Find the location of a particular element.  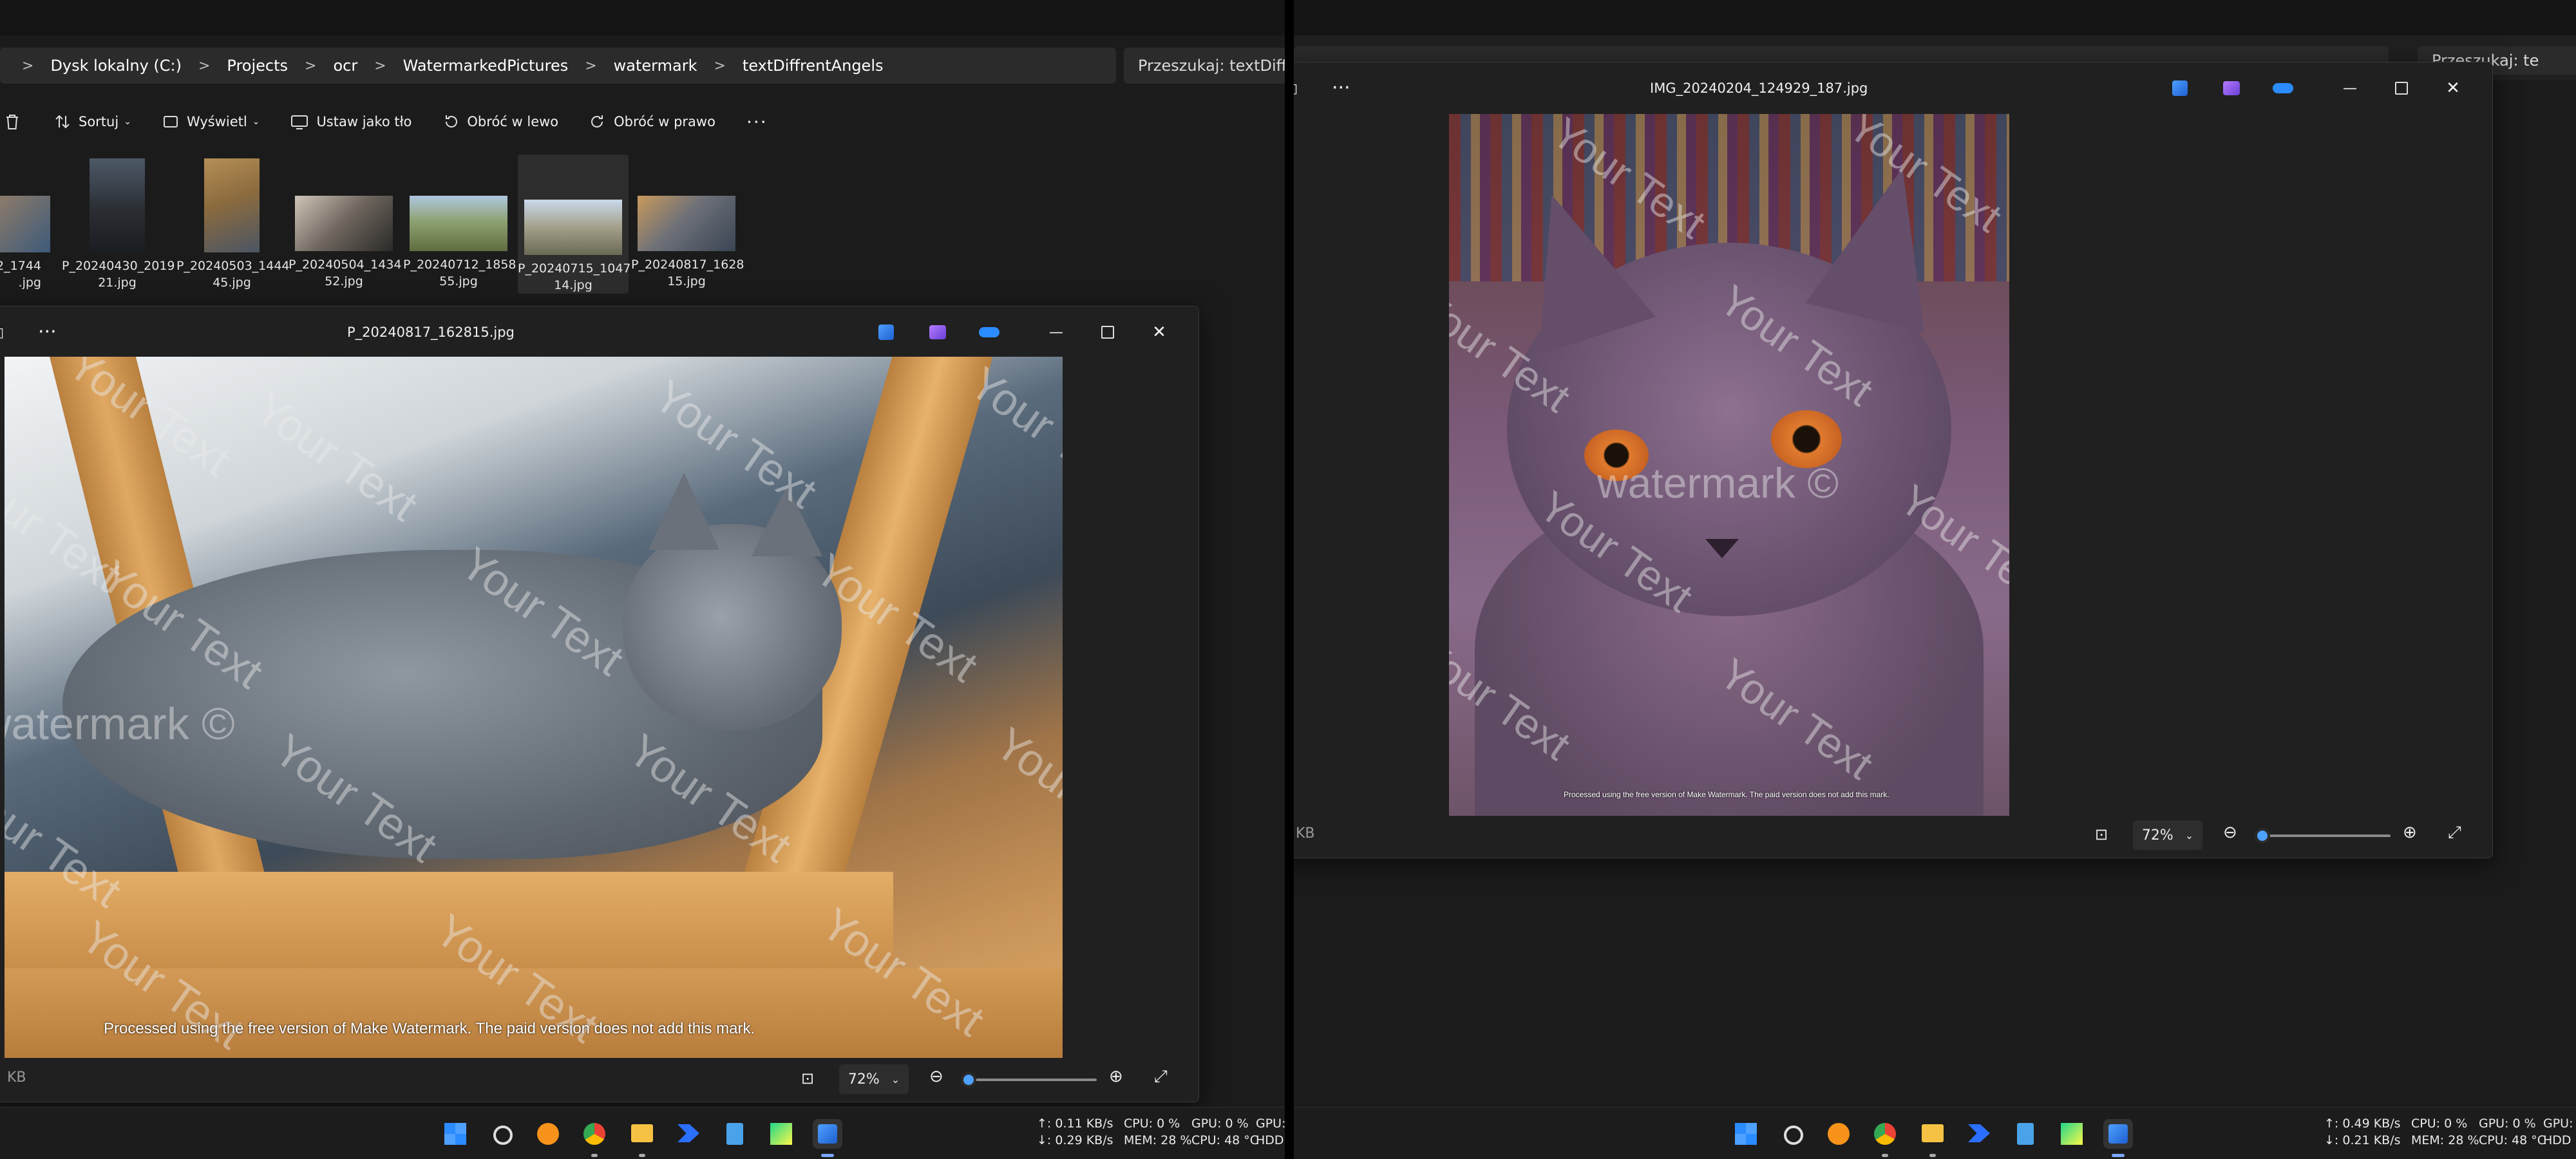

viewer-title: IMG_20240204_124929_187.jpg is located at coordinates (1759, 88).